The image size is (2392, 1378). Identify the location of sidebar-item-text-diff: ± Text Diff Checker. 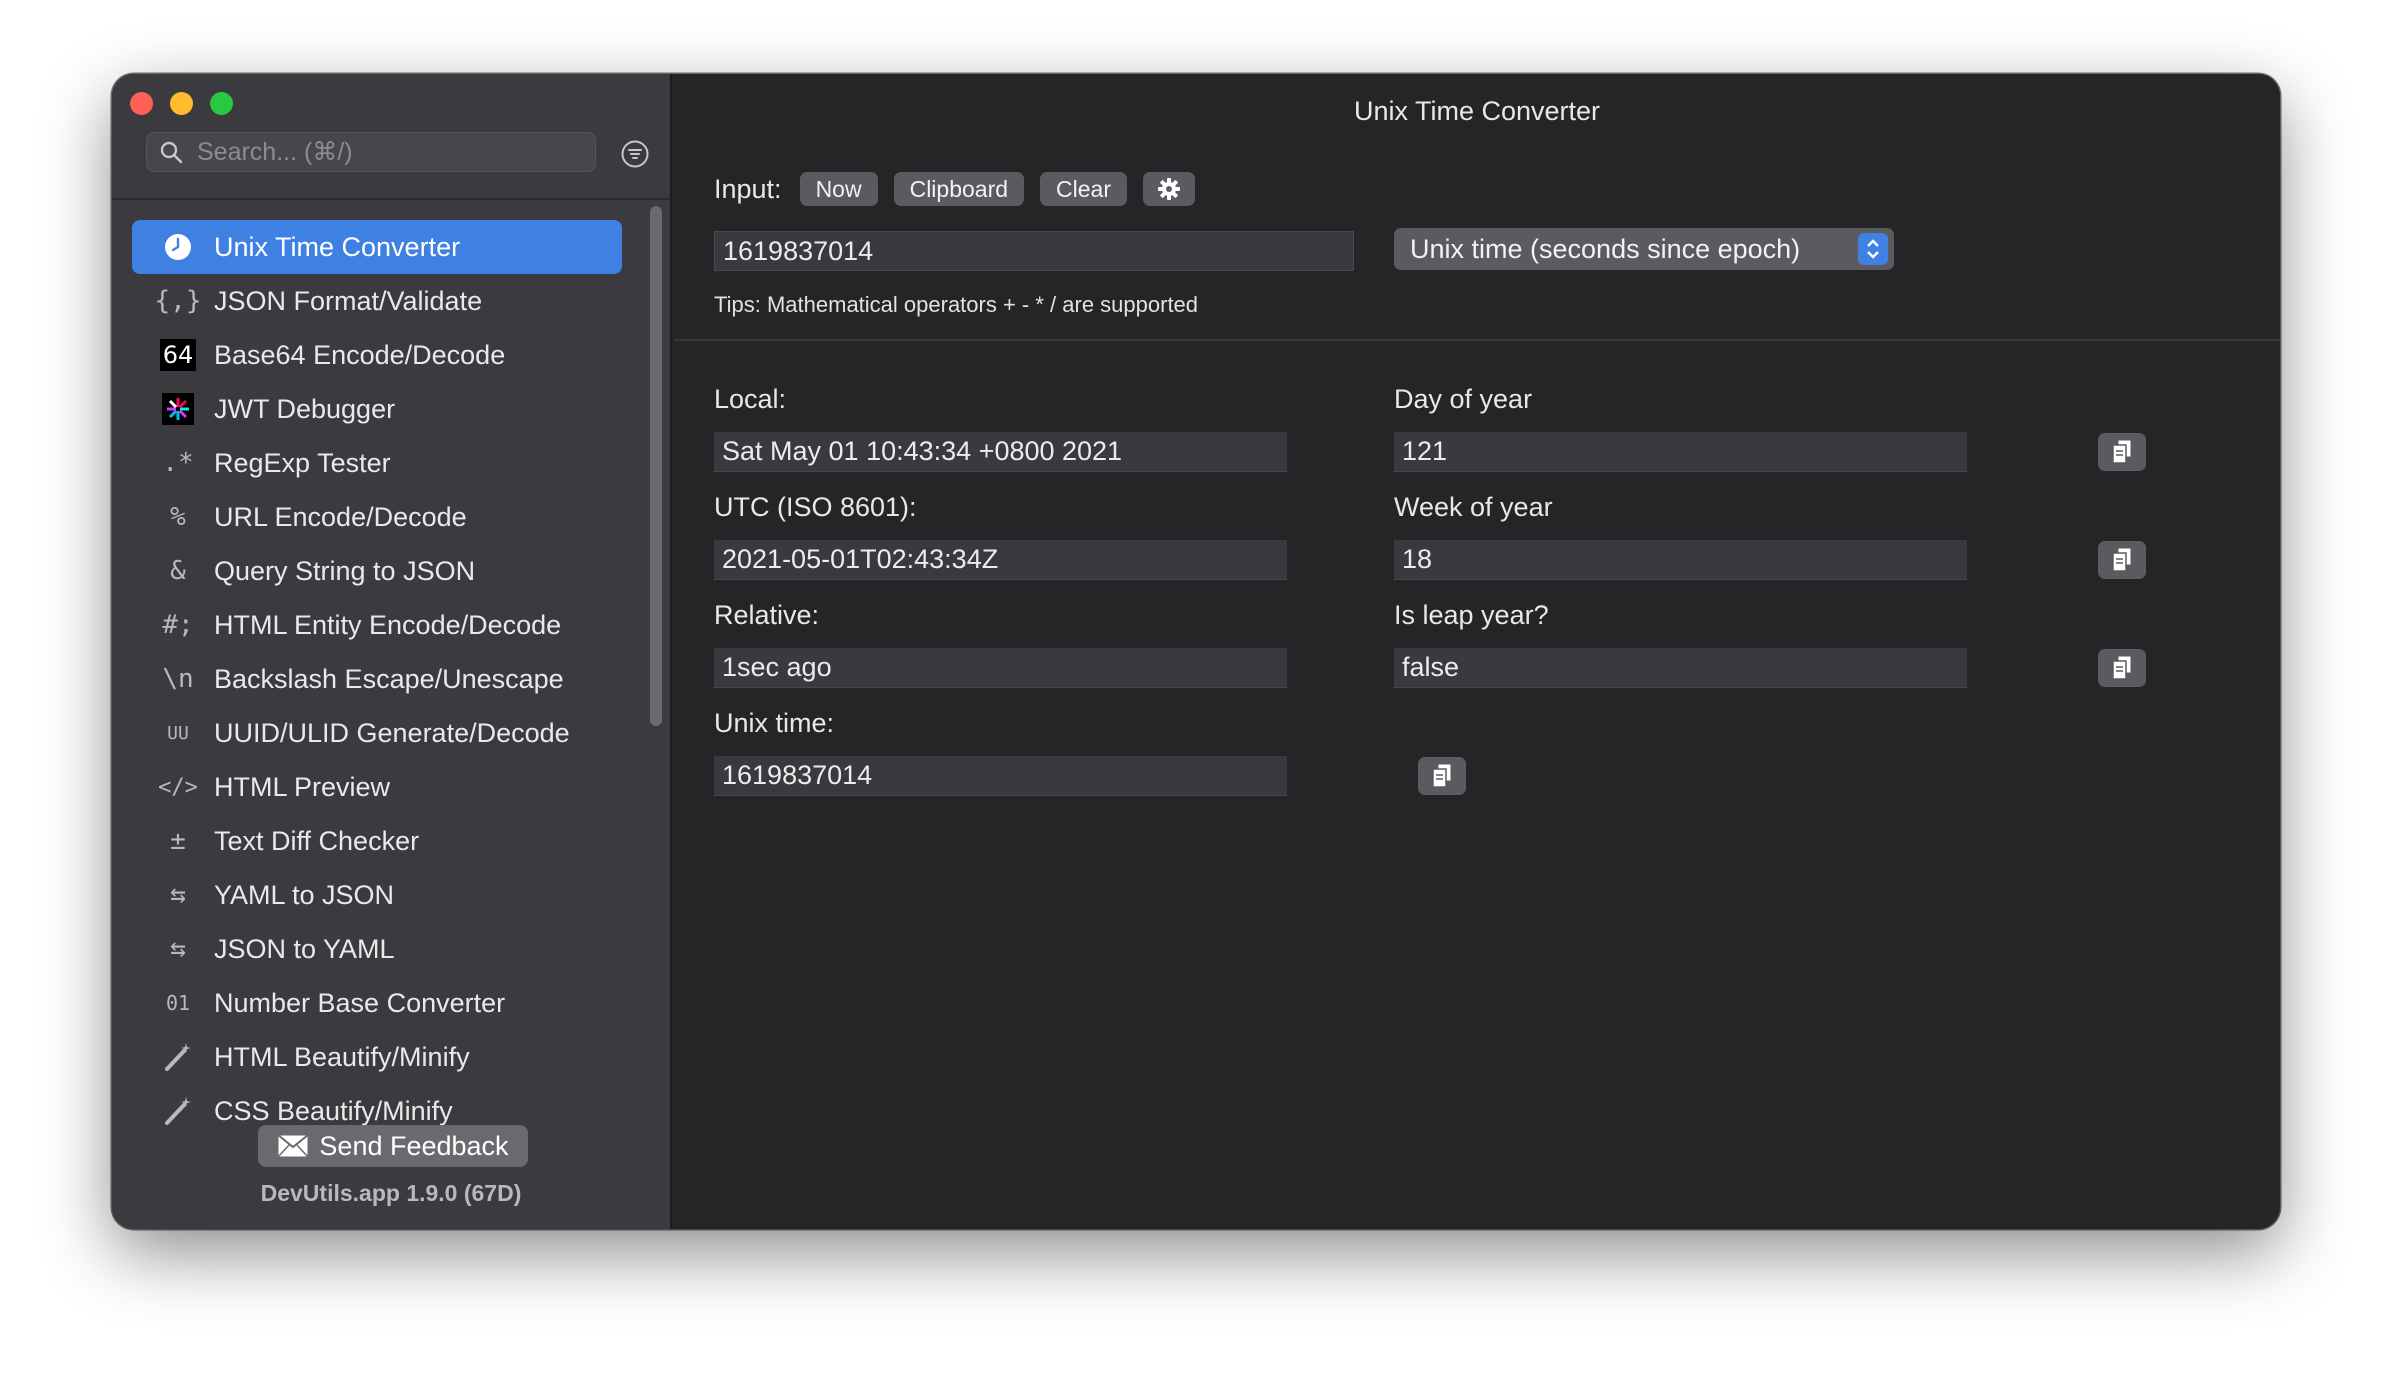
(377, 841).